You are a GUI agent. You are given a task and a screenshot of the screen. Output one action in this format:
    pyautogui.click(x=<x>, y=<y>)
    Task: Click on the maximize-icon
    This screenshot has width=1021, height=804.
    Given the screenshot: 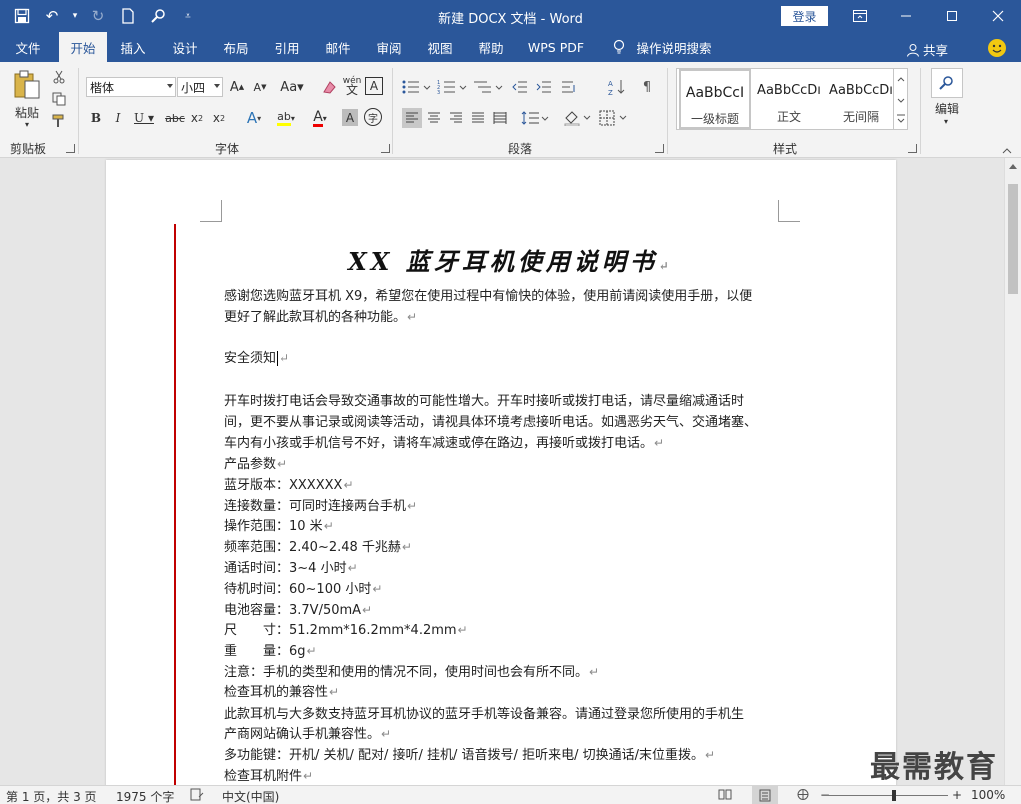 What is the action you would take?
    pyautogui.click(x=952, y=16)
    